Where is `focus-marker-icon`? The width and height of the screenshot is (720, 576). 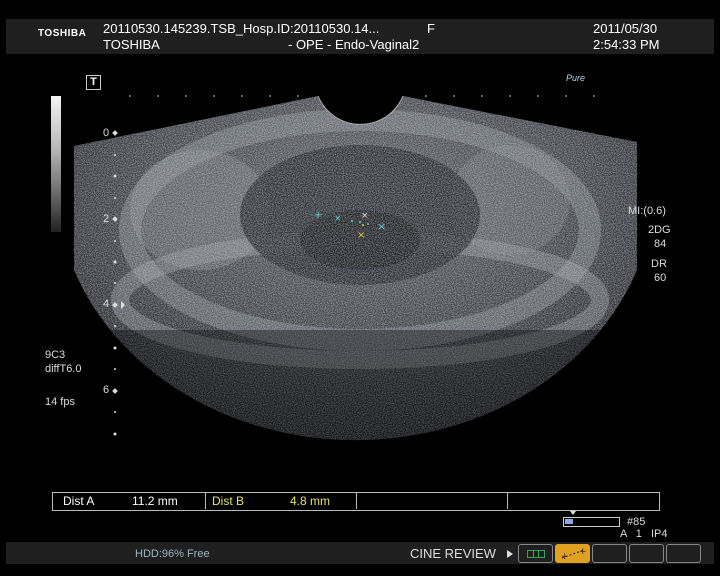 focus-marker-icon is located at coordinates (123, 305).